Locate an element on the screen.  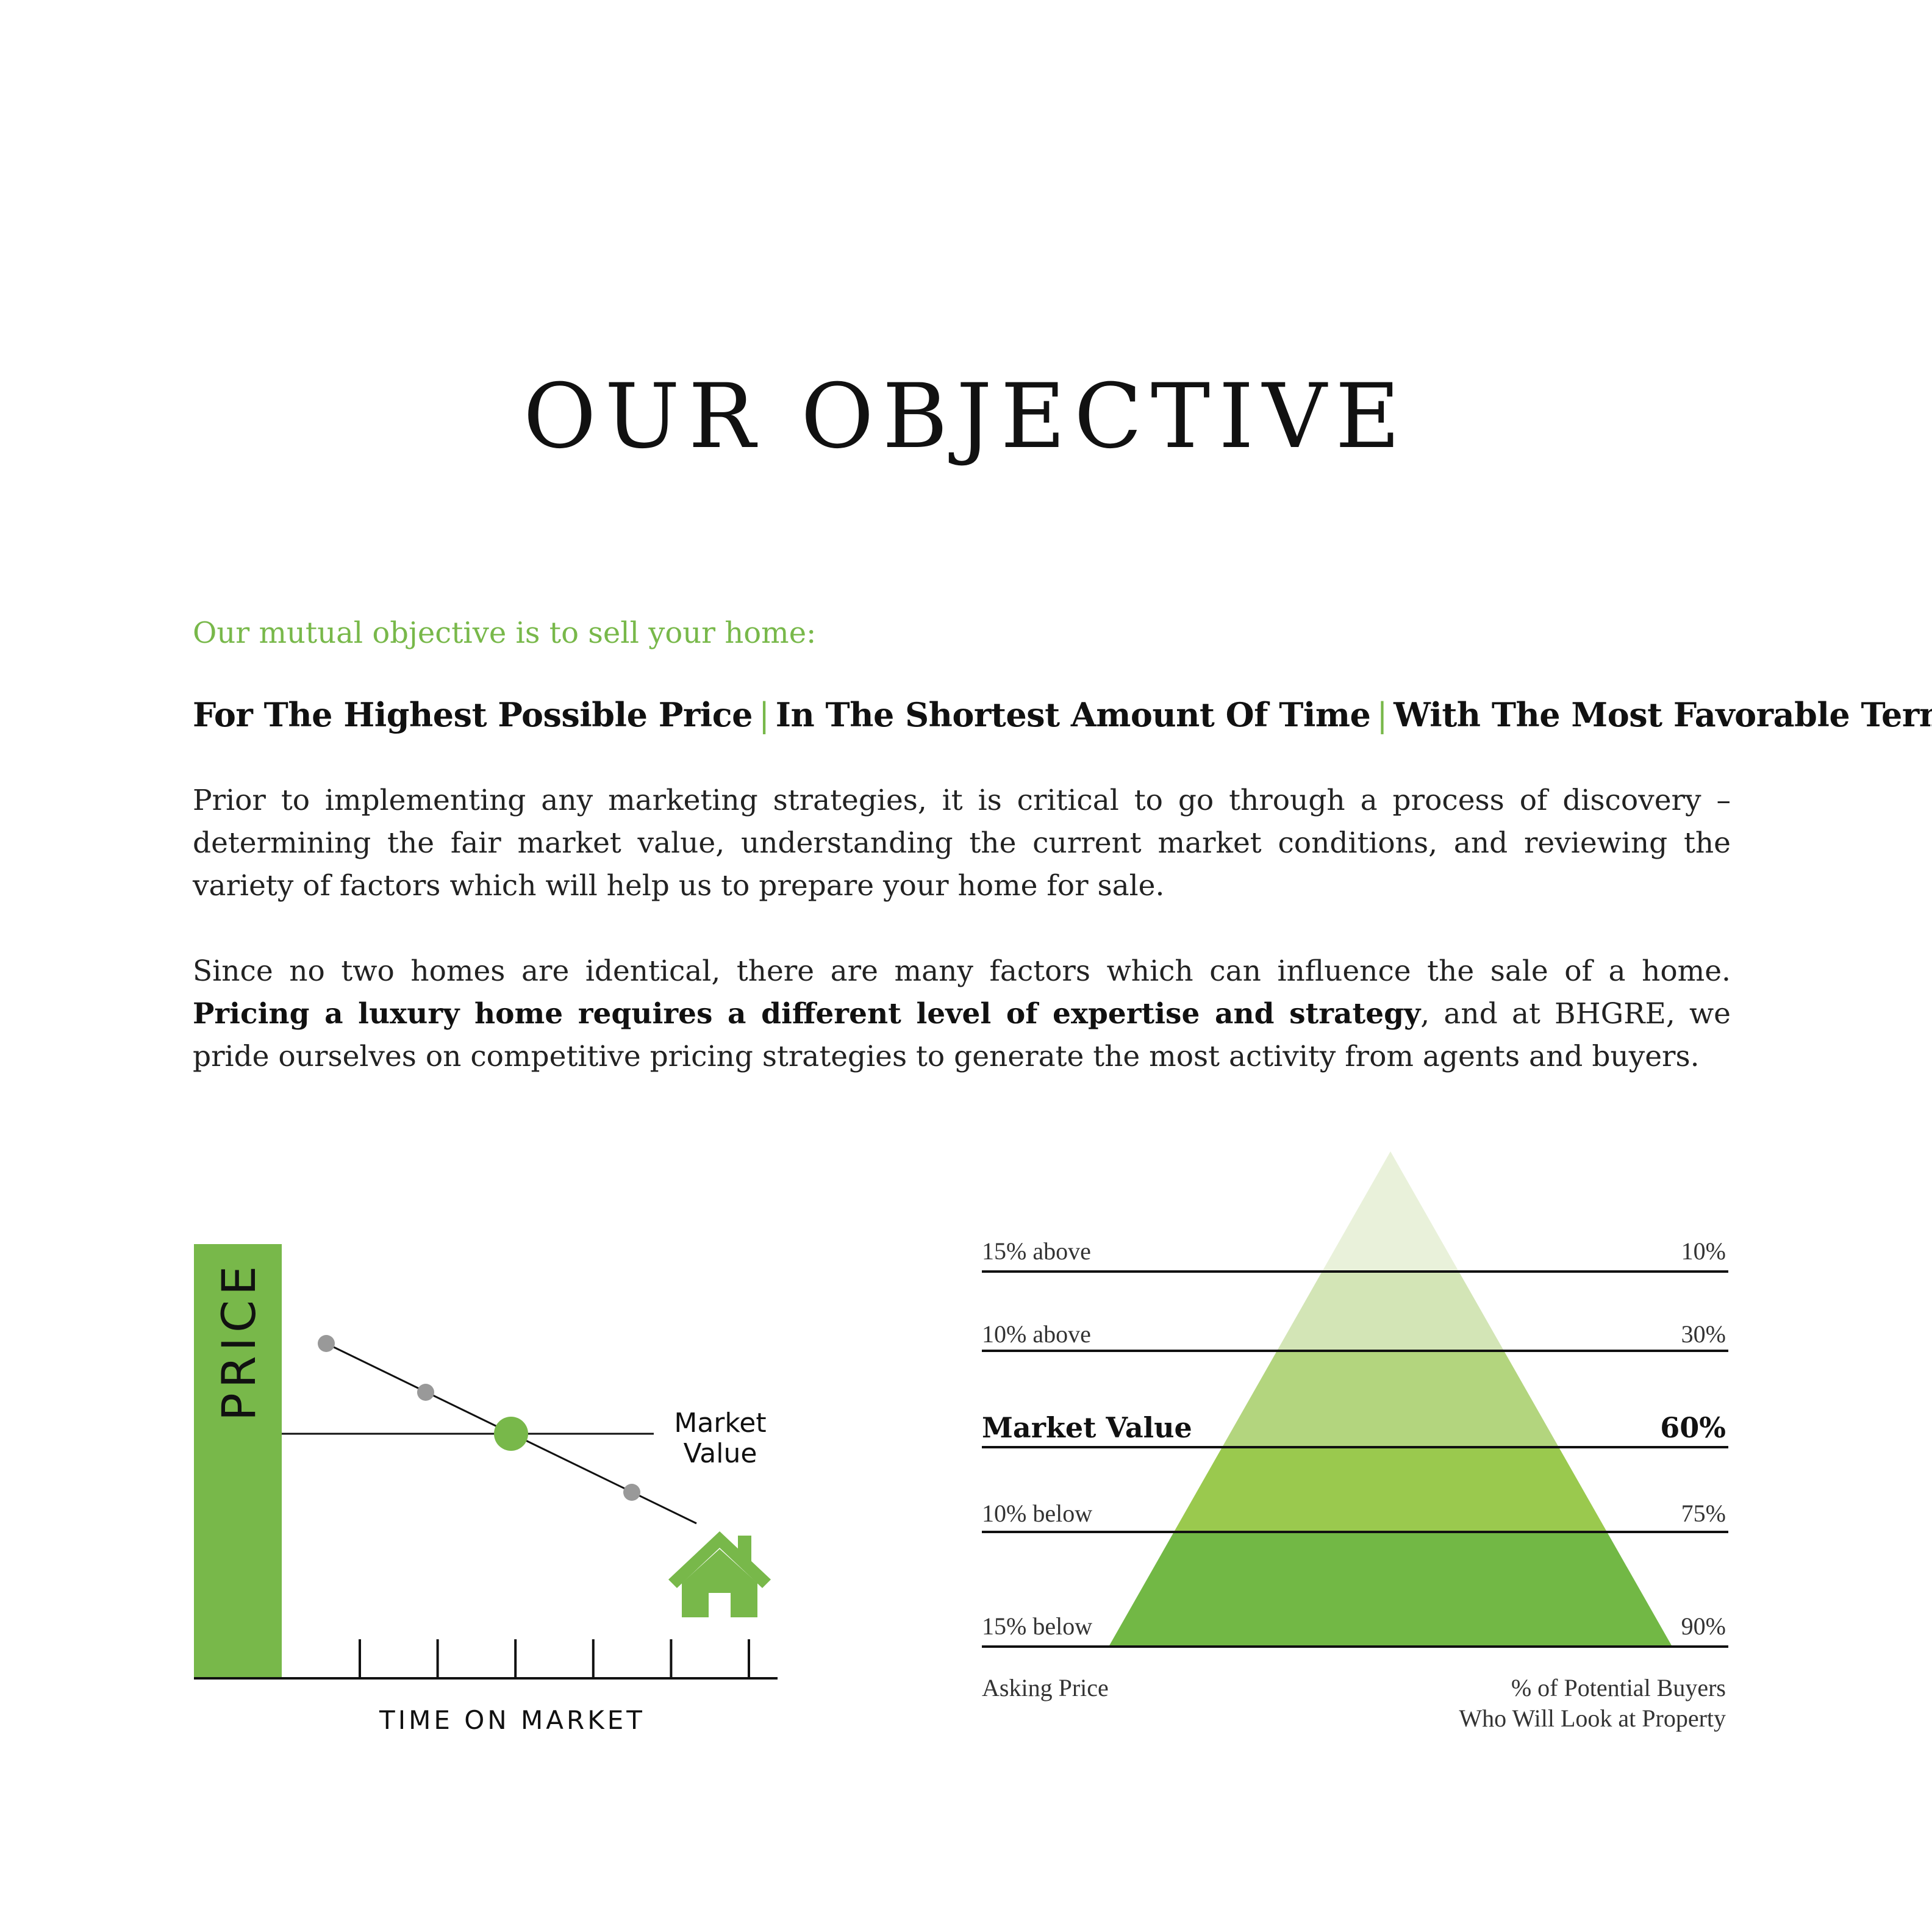
buyers-percent-label: 10% is located at coordinates (1703, 1251).